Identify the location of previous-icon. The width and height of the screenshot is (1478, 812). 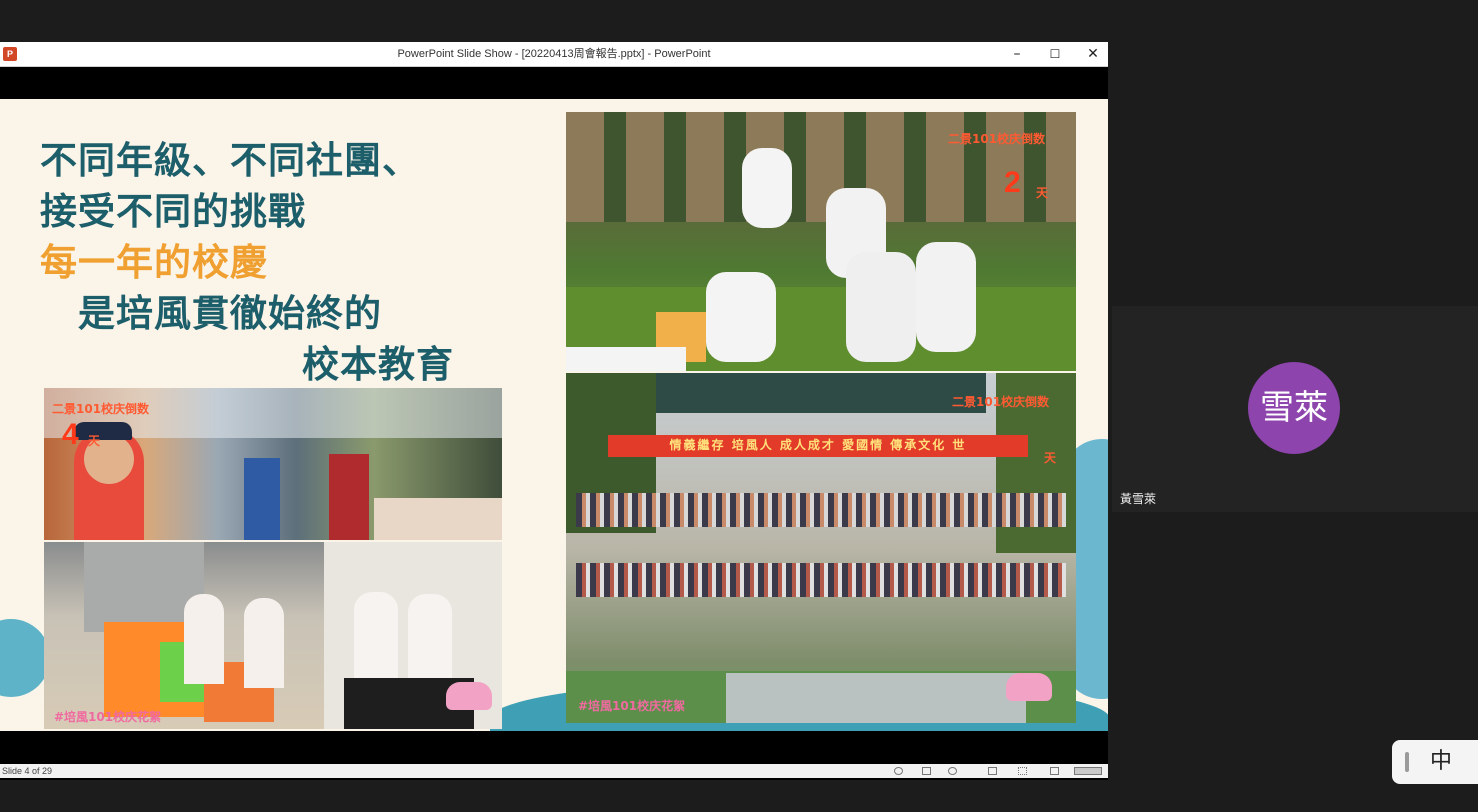
(898, 771).